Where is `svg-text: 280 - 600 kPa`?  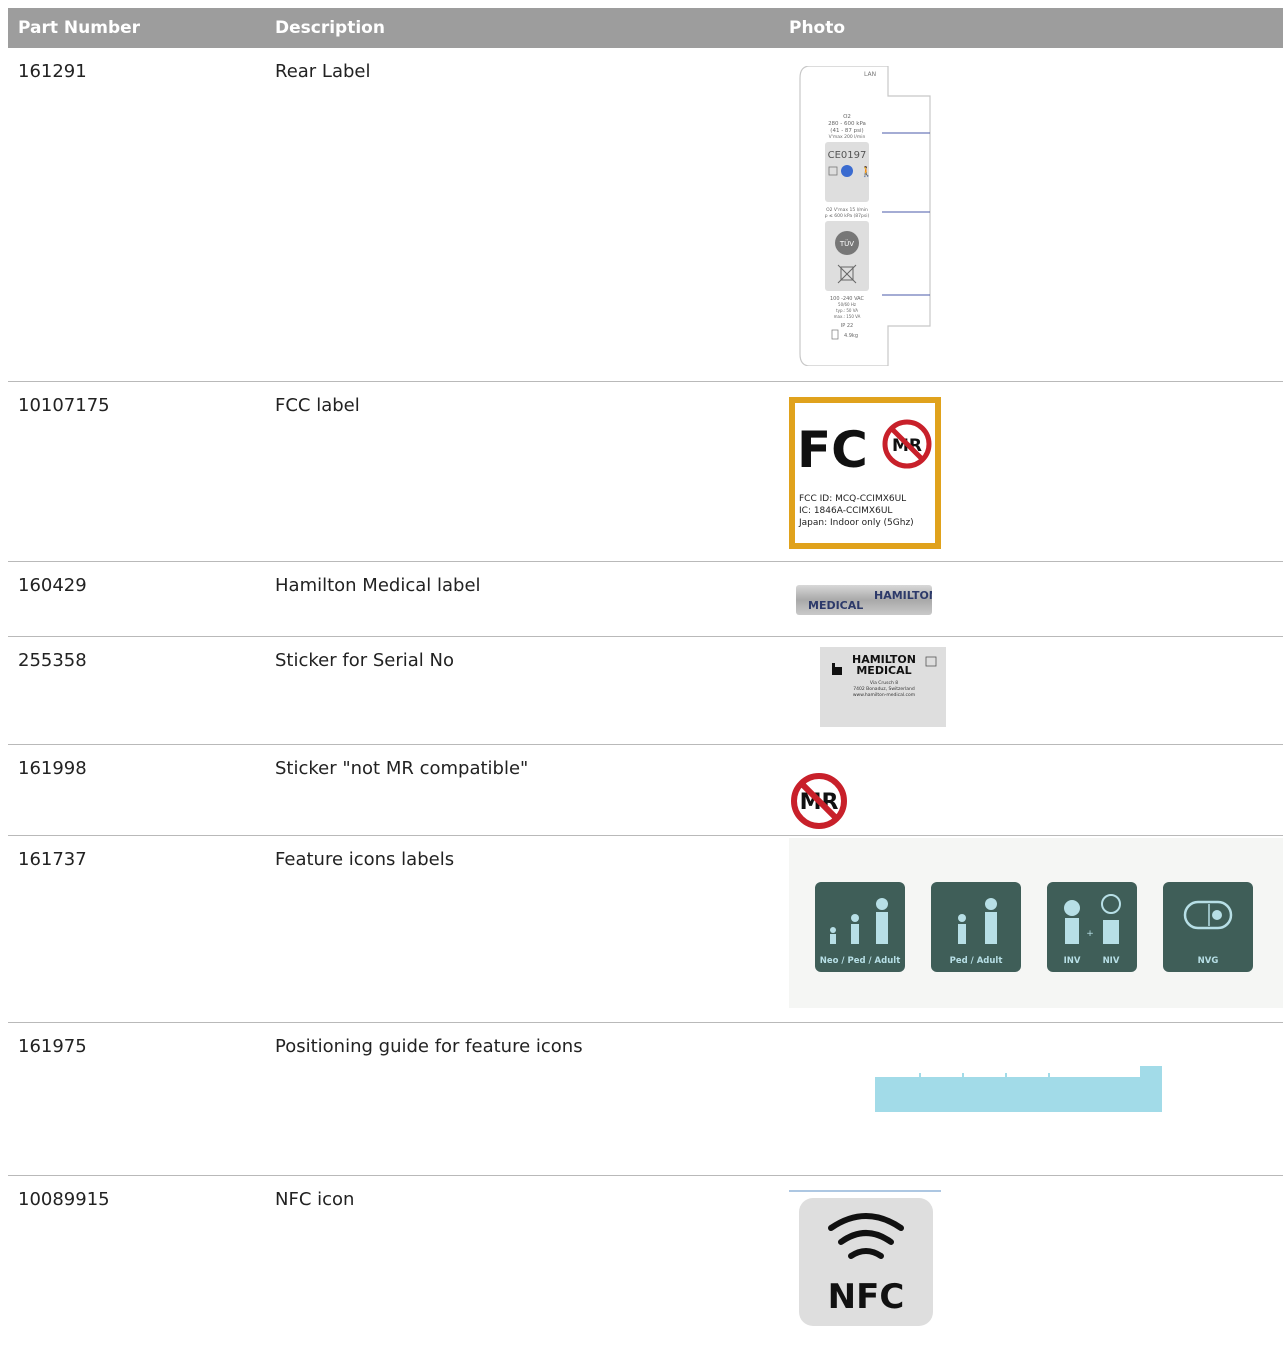
svg-text: 280 - 600 kPa is located at coordinates (847, 124).